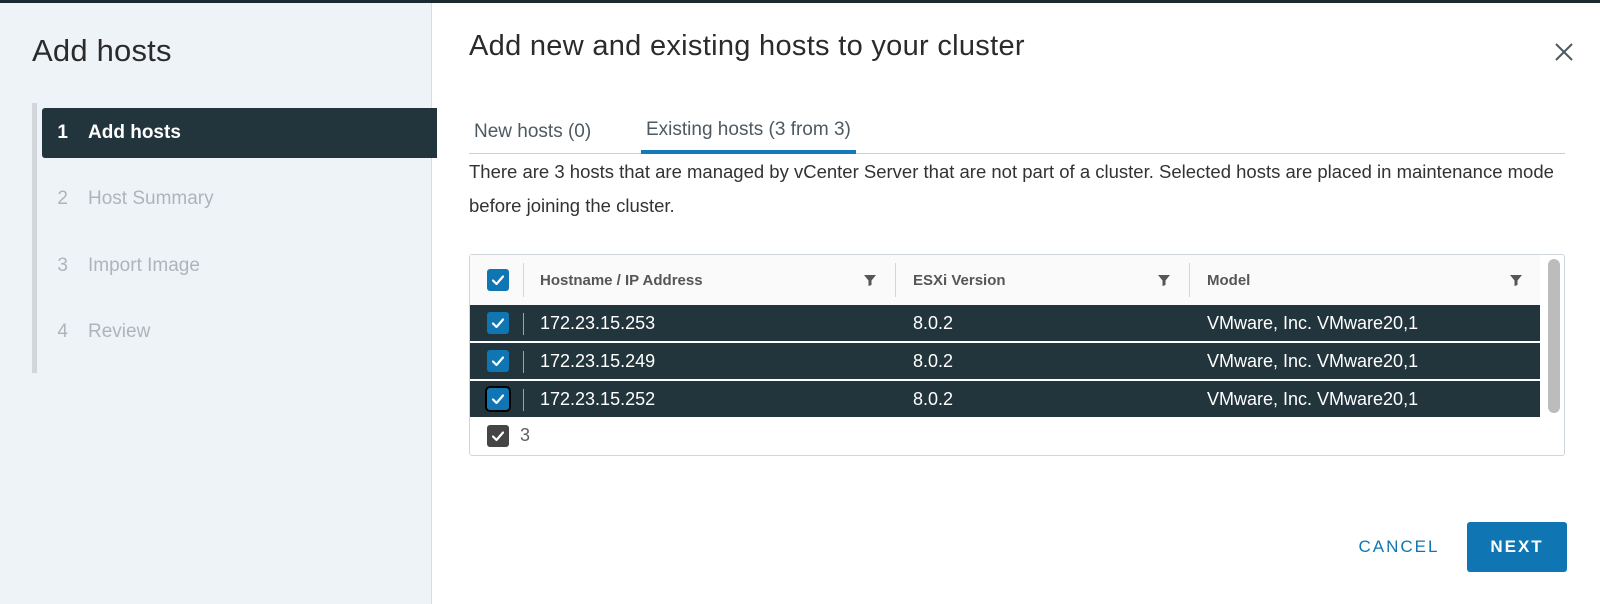 The height and width of the screenshot is (604, 1600). I want to click on table-header: Hostname / IP Address ESXi Version Model, so click(1005, 280).